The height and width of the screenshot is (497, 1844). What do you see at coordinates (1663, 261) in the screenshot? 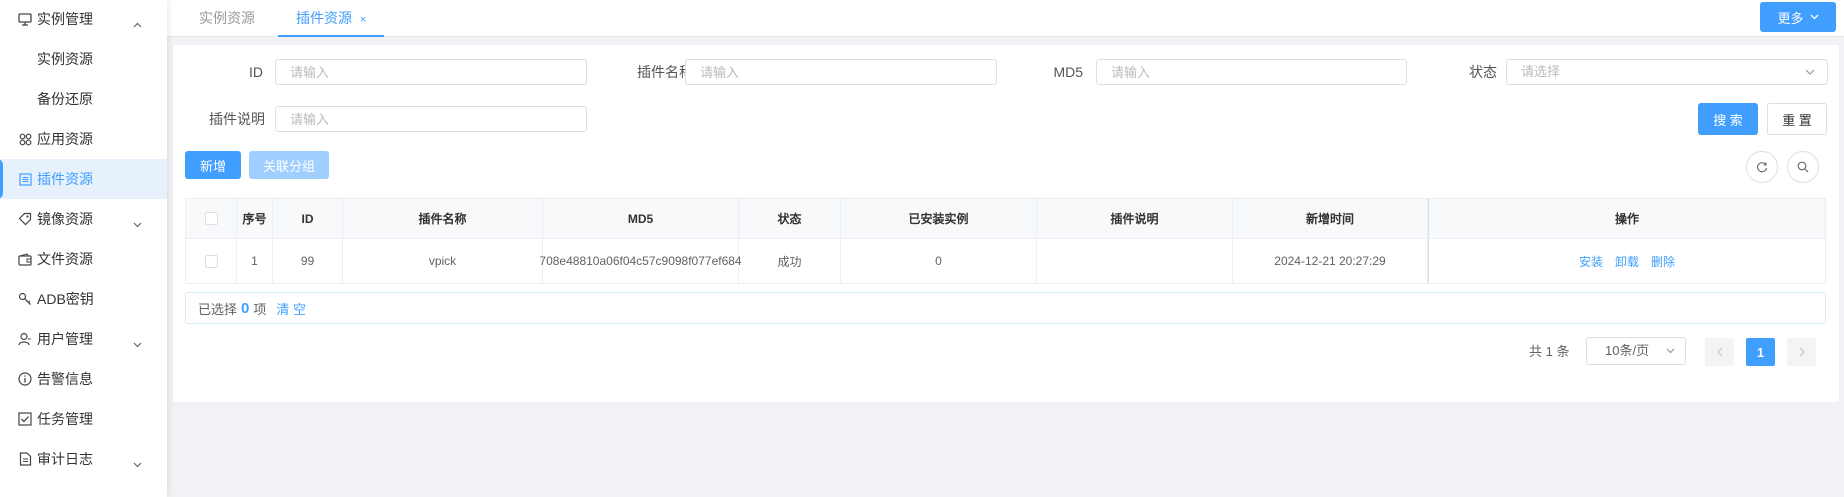
I see `delete-link: 删除` at bounding box center [1663, 261].